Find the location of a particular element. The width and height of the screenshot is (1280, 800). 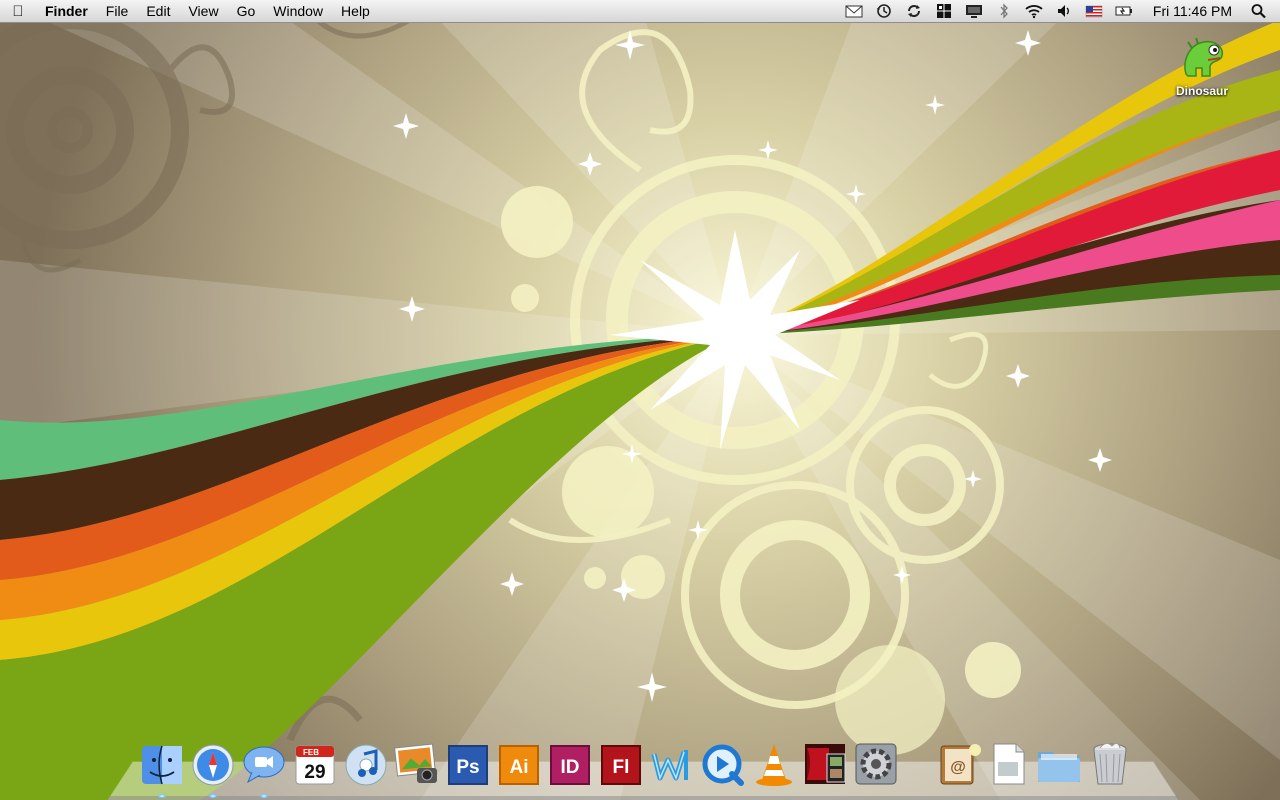

dock-dvd-player is located at coordinates (825, 765).